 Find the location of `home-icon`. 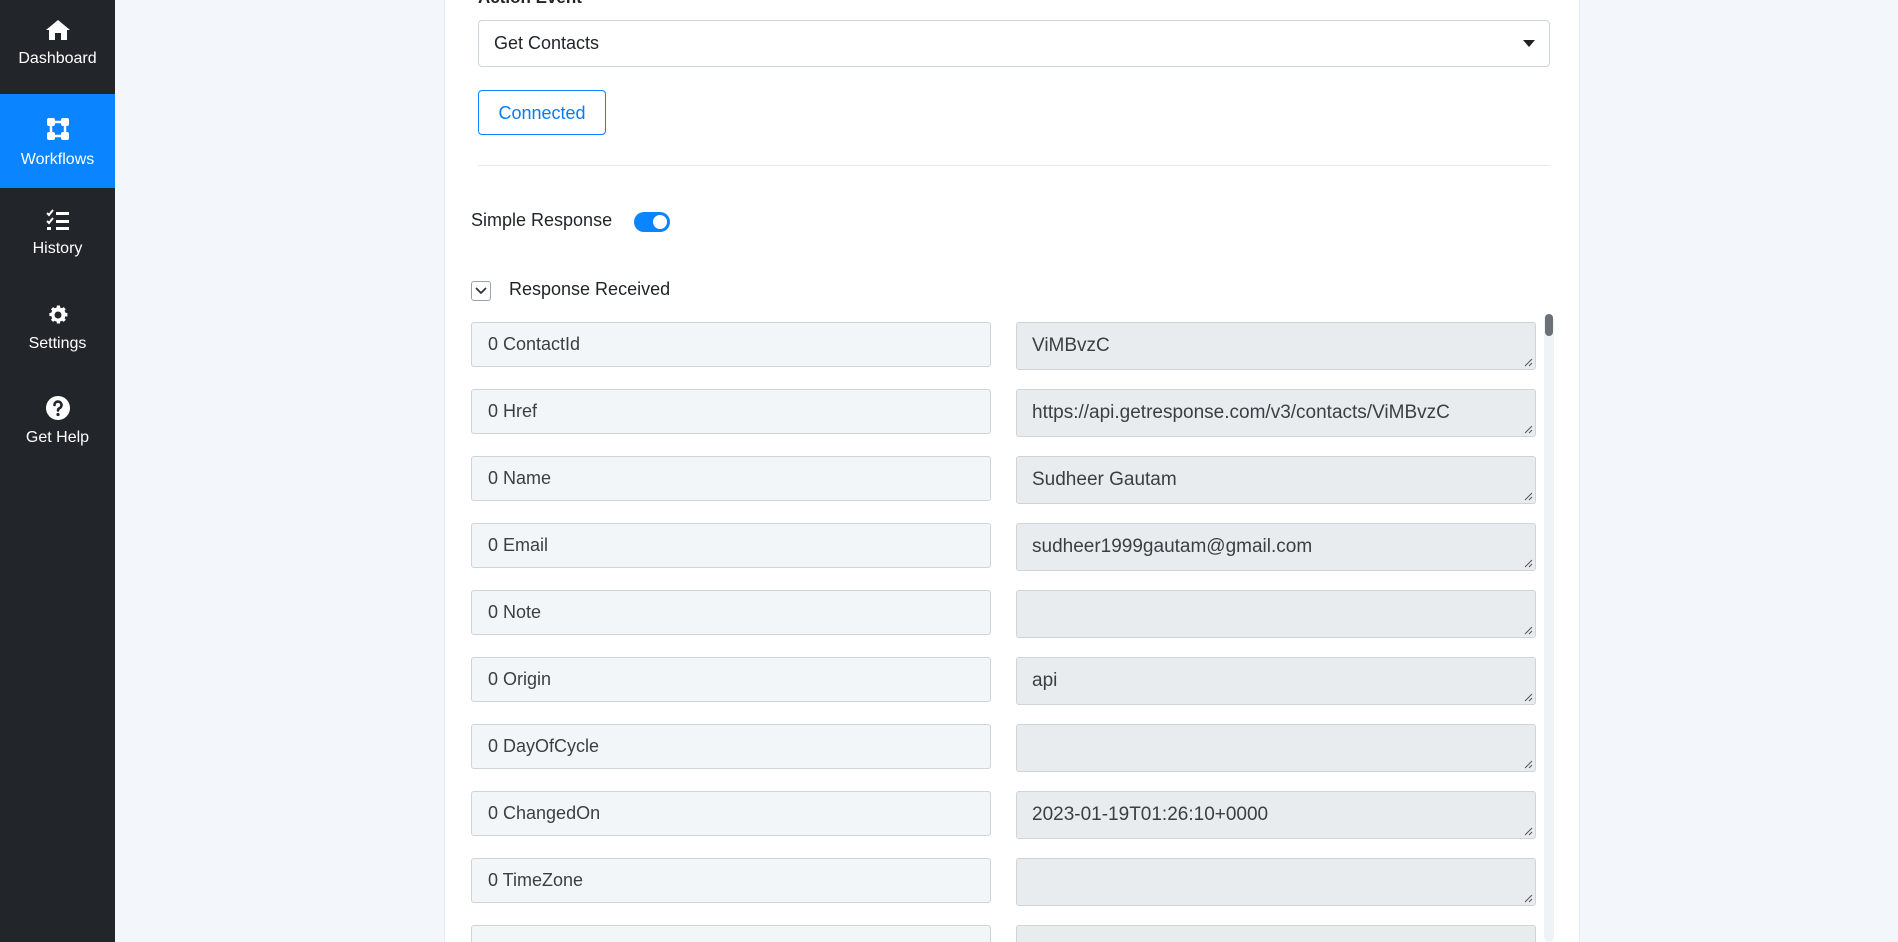

home-icon is located at coordinates (57, 30).